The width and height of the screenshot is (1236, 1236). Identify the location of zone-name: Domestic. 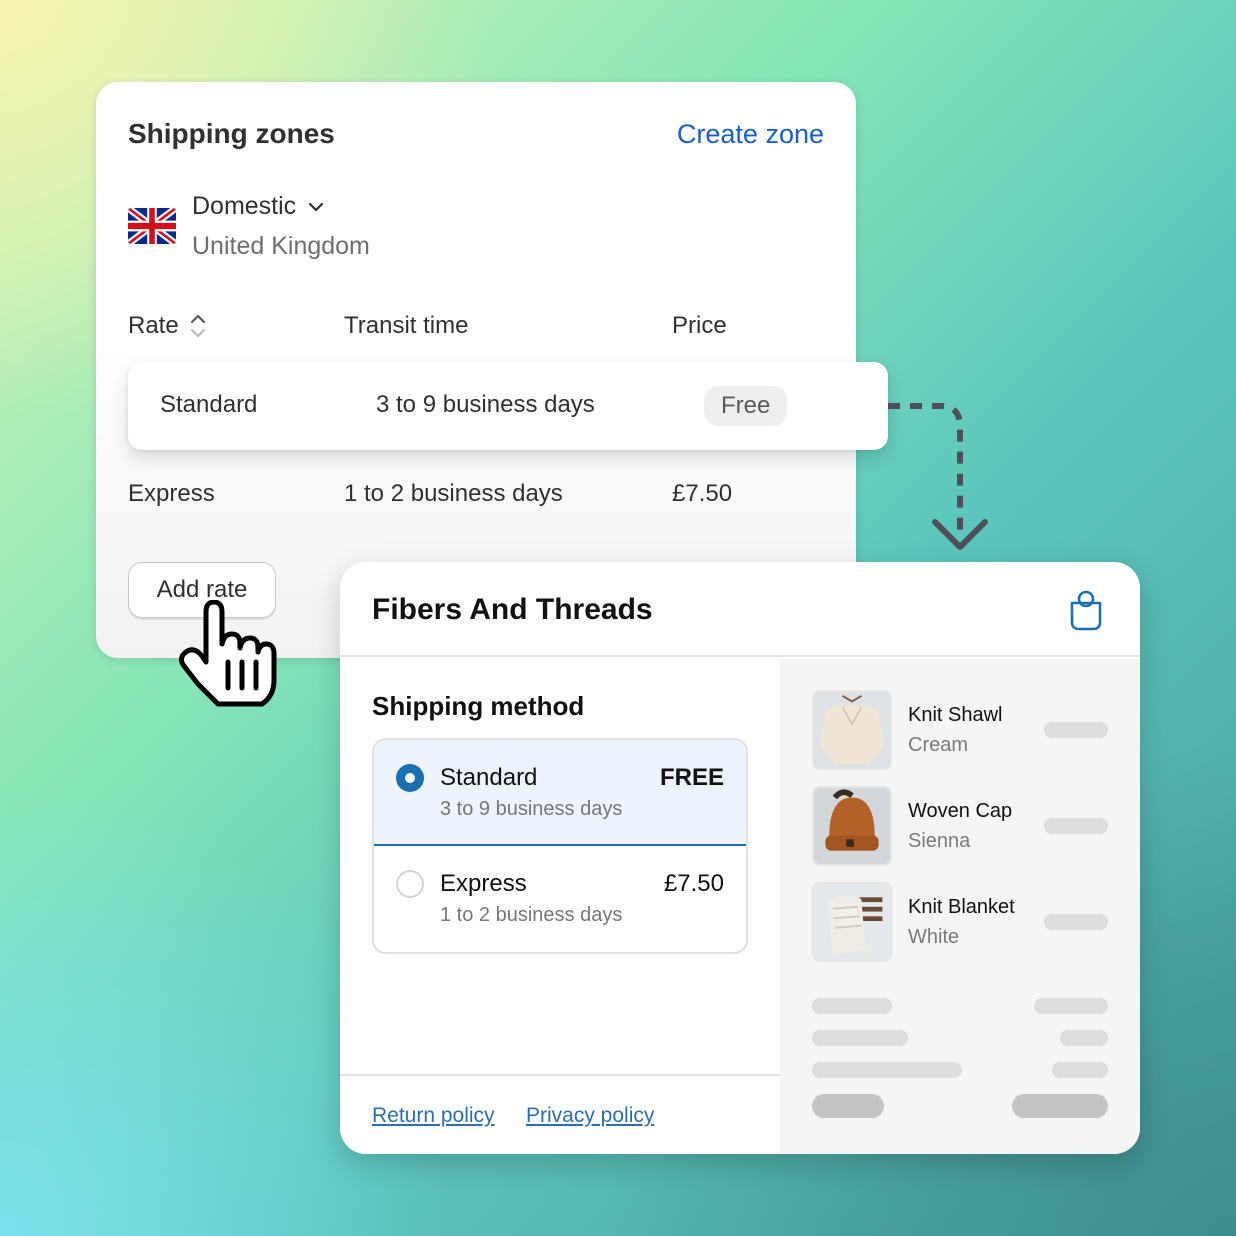
(244, 206).